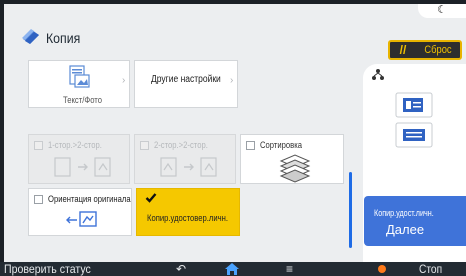 This screenshot has height=276, width=466. I want to click on id-copy-label: Копир.удостовер.личн., so click(187, 218).